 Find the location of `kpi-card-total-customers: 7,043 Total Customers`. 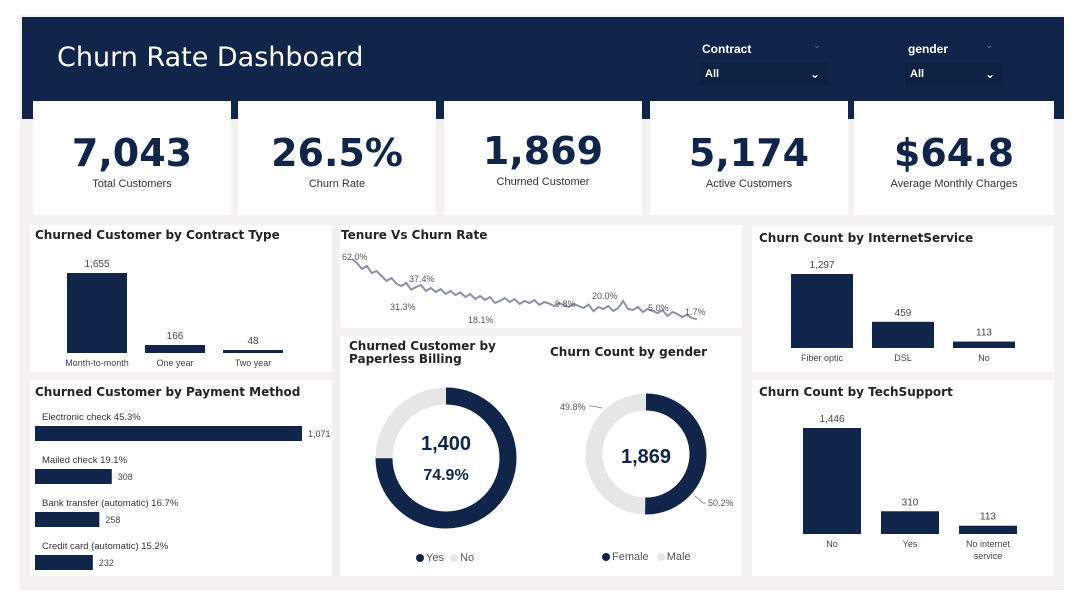

kpi-card-total-customers: 7,043 Total Customers is located at coordinates (132, 158).